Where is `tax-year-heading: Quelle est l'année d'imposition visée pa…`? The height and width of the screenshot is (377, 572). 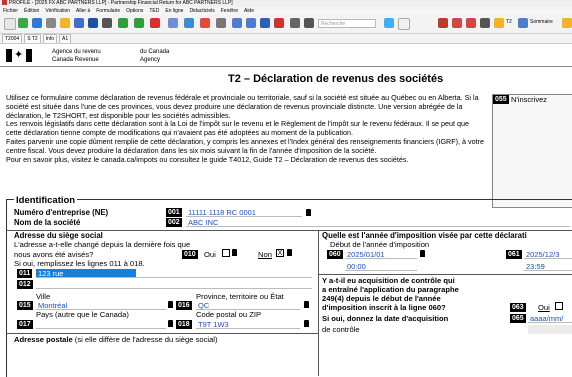
tax-year-heading: Quelle est l'année d'imposition visée pa… is located at coordinates (424, 235).